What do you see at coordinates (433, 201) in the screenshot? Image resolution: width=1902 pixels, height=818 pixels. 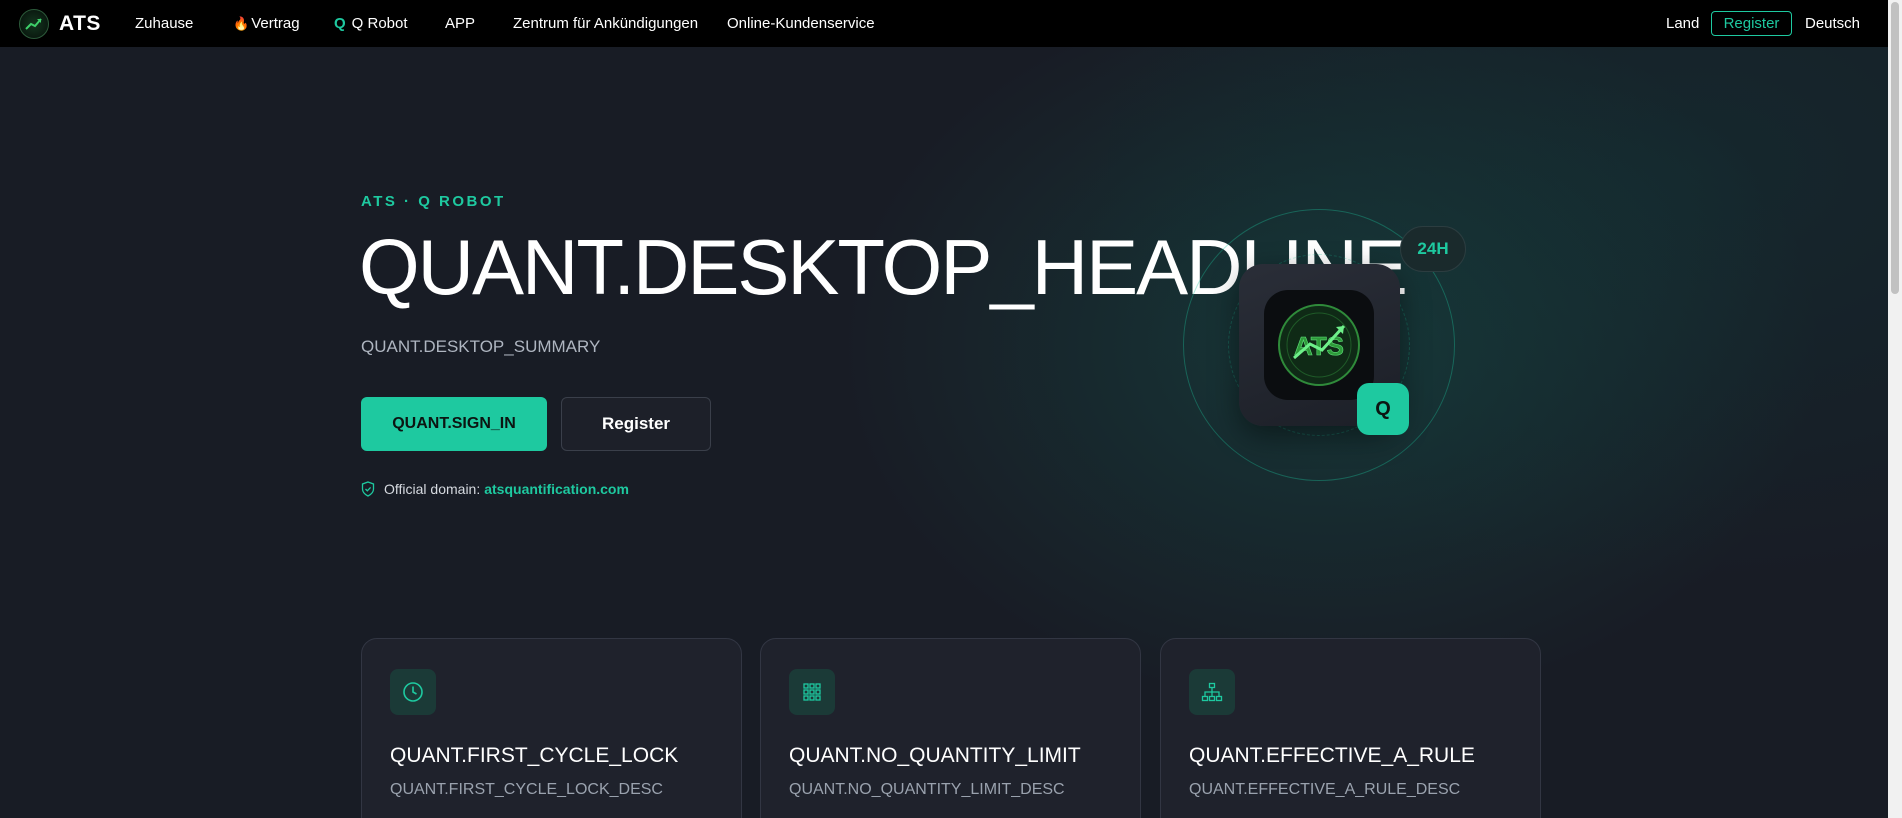 I see `hero-eyebrow: ATS · Q ROBOT` at bounding box center [433, 201].